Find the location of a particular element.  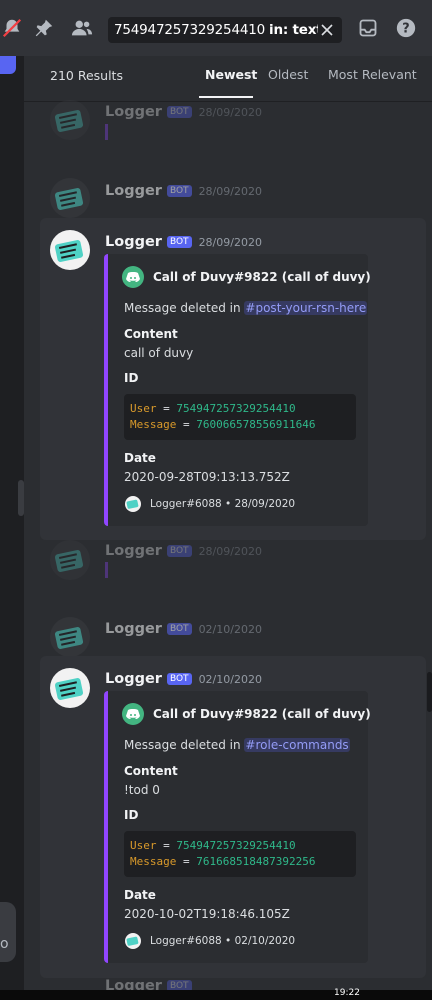

sort-tab-most-relevant: Most Relevant is located at coordinates (372, 74).